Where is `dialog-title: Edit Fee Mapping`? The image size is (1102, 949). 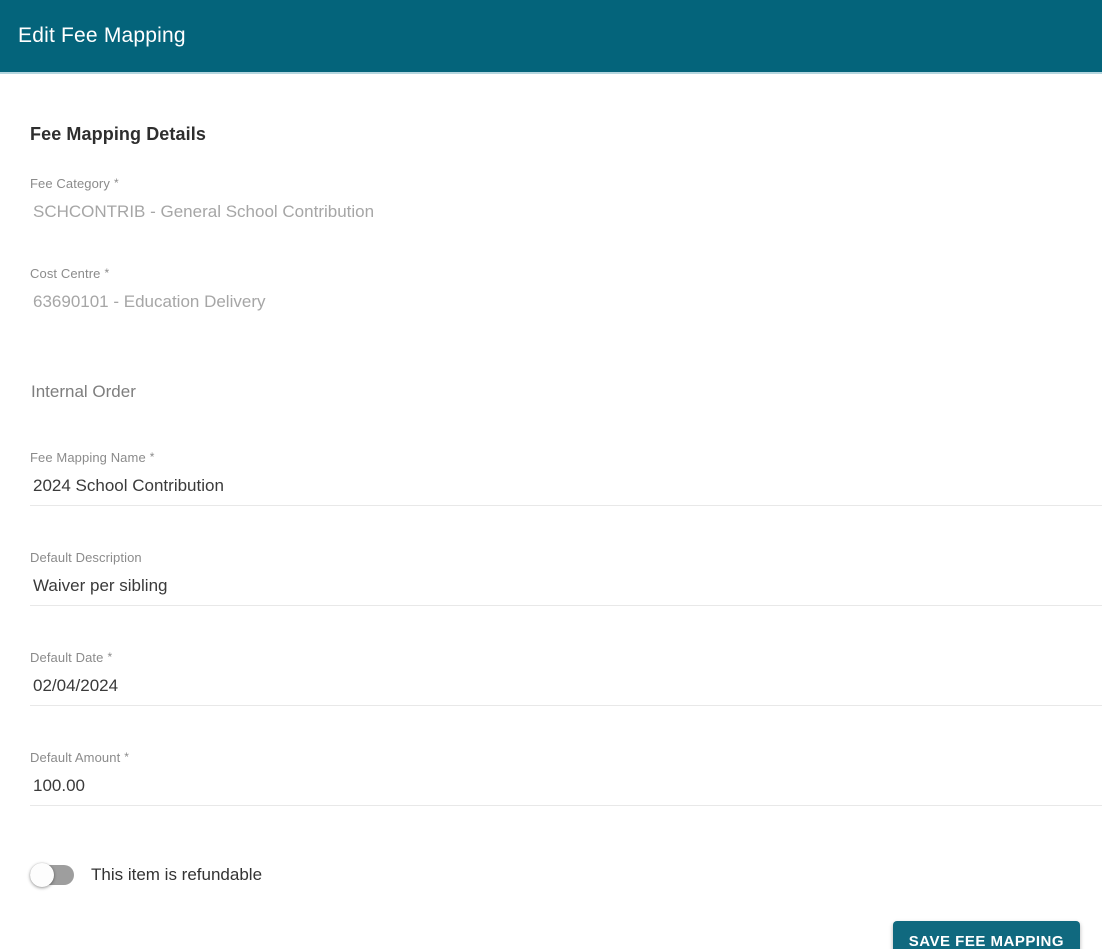
dialog-title: Edit Fee Mapping is located at coordinates (102, 35).